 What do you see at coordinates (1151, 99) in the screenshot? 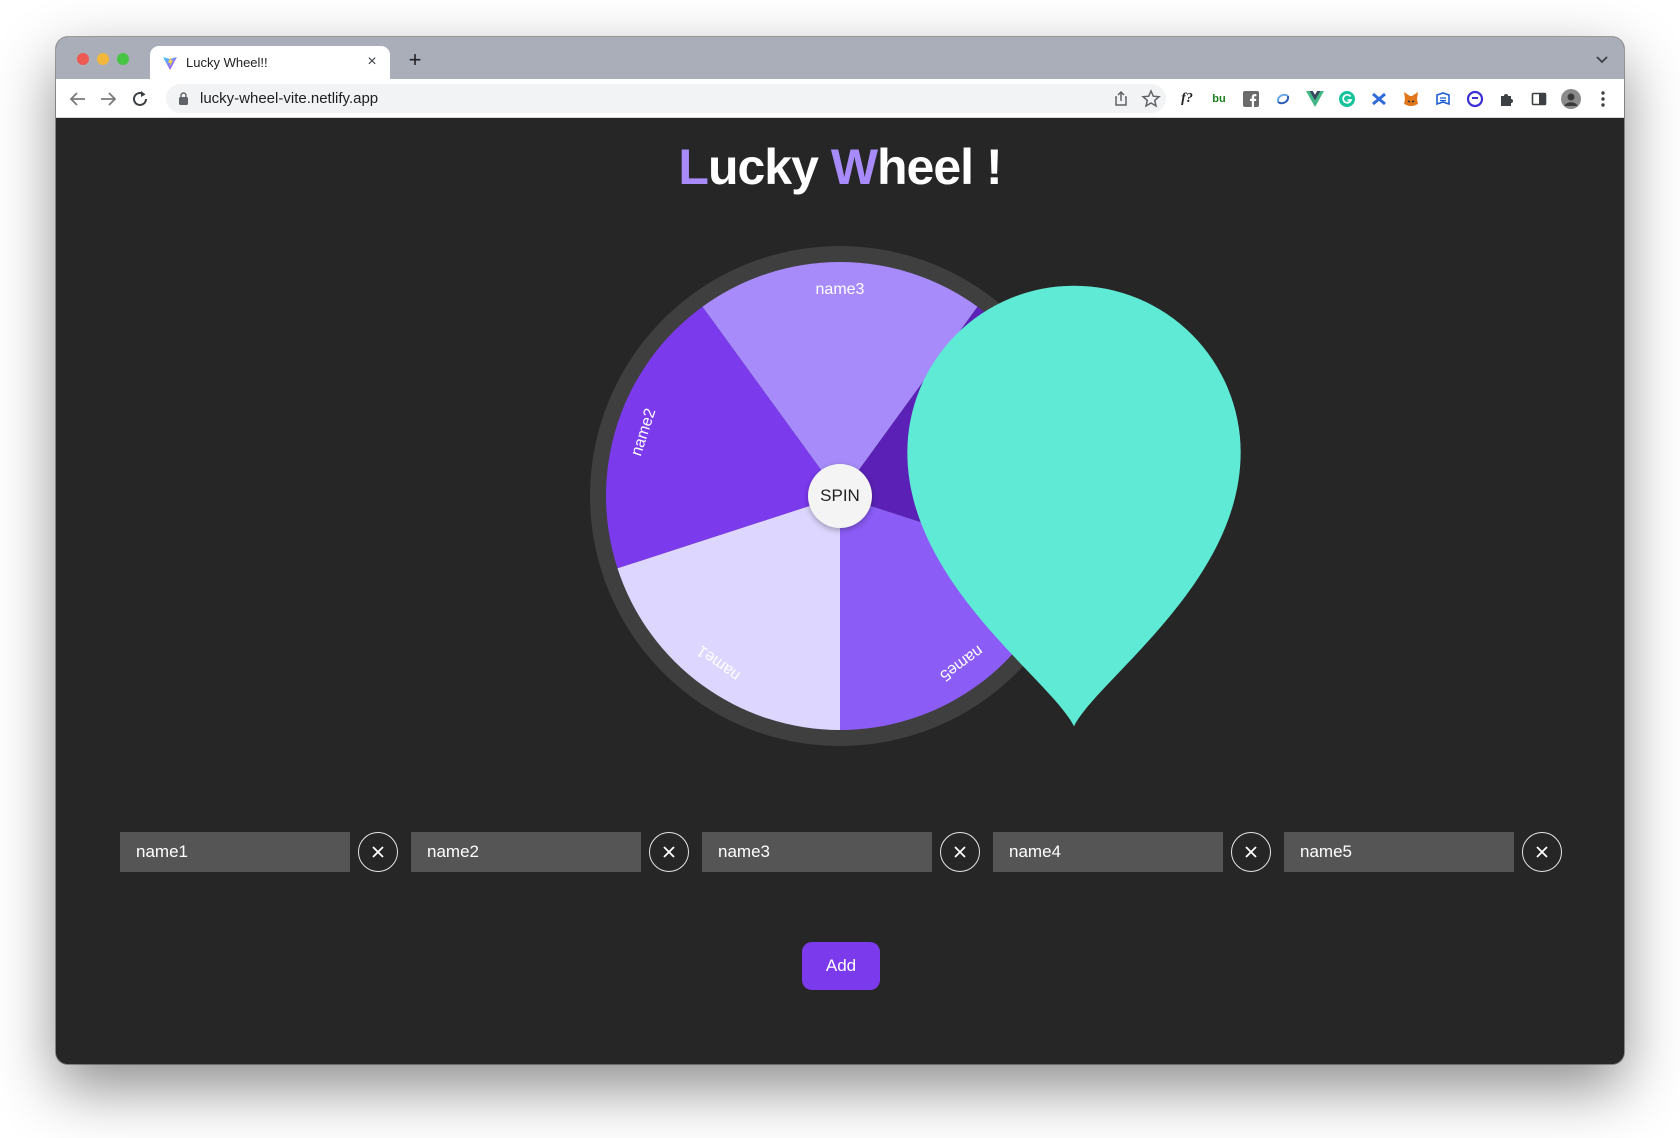
I see `star-icon` at bounding box center [1151, 99].